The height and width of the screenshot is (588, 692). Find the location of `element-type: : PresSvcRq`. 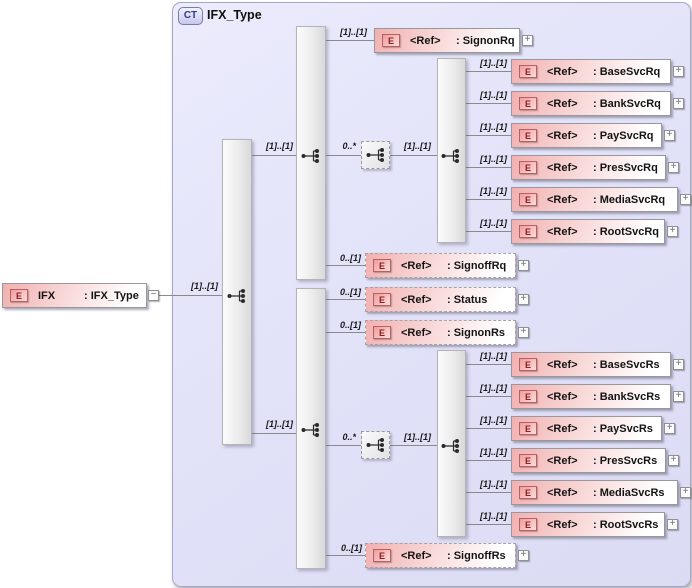

element-type: : PresSvcRq is located at coordinates (625, 167).